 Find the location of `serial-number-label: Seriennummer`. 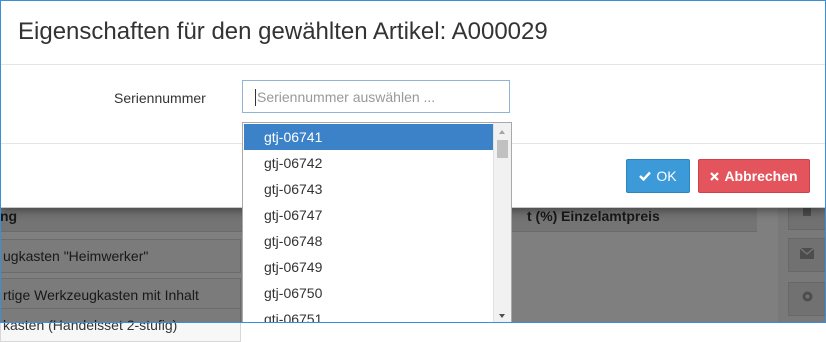

serial-number-label: Seriennummer is located at coordinates (160, 98).